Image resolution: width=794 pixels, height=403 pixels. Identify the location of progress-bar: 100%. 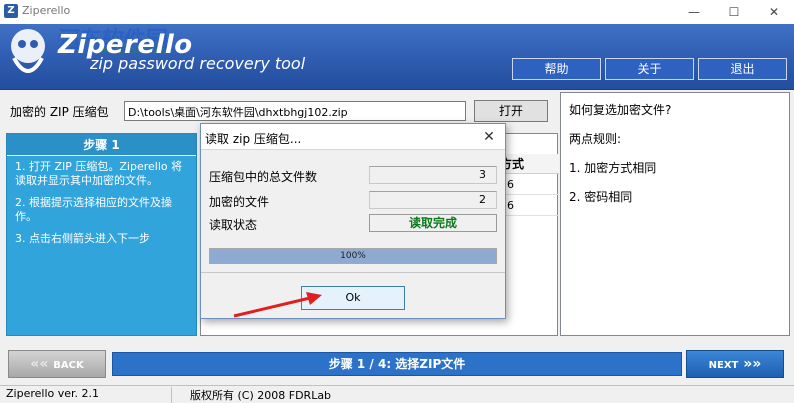
(353, 256).